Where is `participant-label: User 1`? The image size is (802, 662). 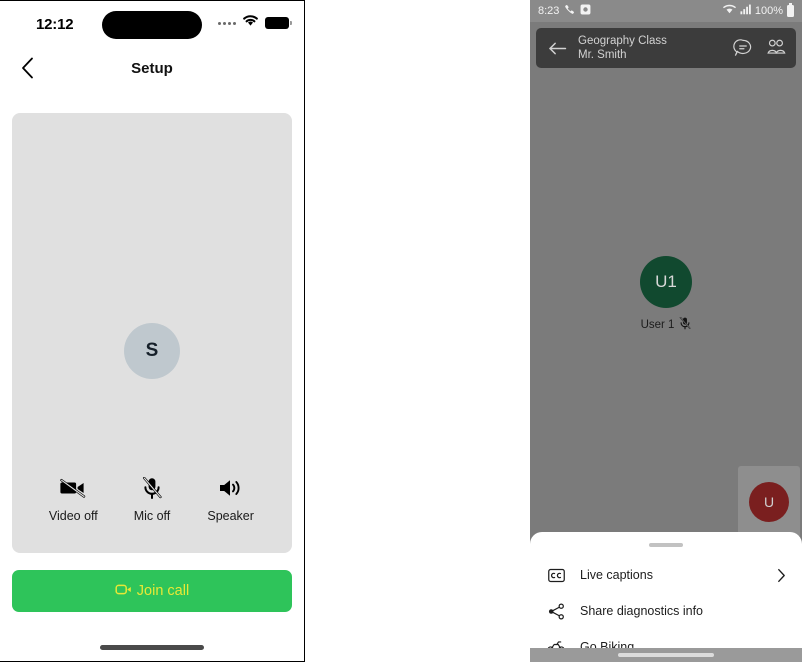
participant-label: User 1 is located at coordinates (666, 324).